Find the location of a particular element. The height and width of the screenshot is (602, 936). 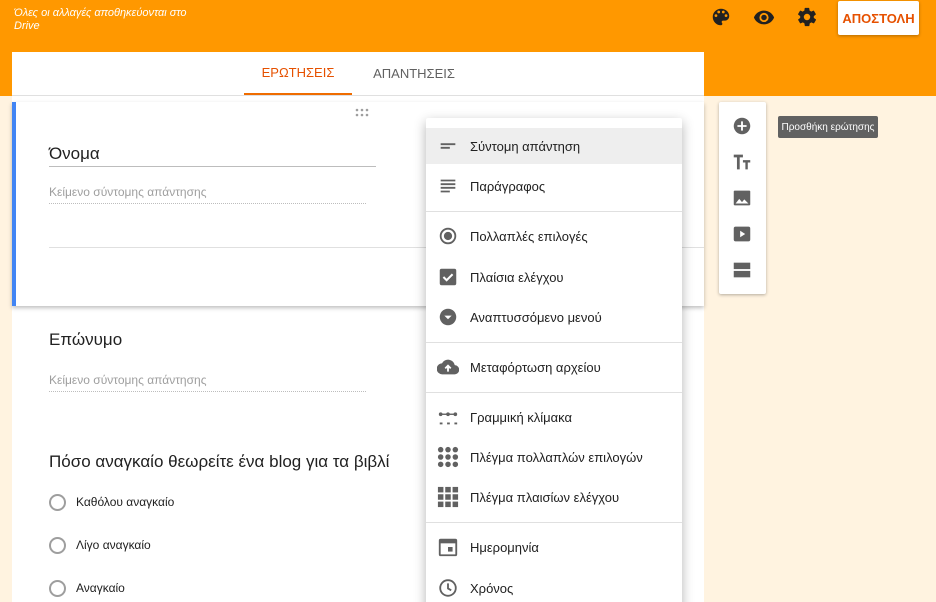

menu-item-label: Πολλαπλές επιλογές is located at coordinates (529, 236).